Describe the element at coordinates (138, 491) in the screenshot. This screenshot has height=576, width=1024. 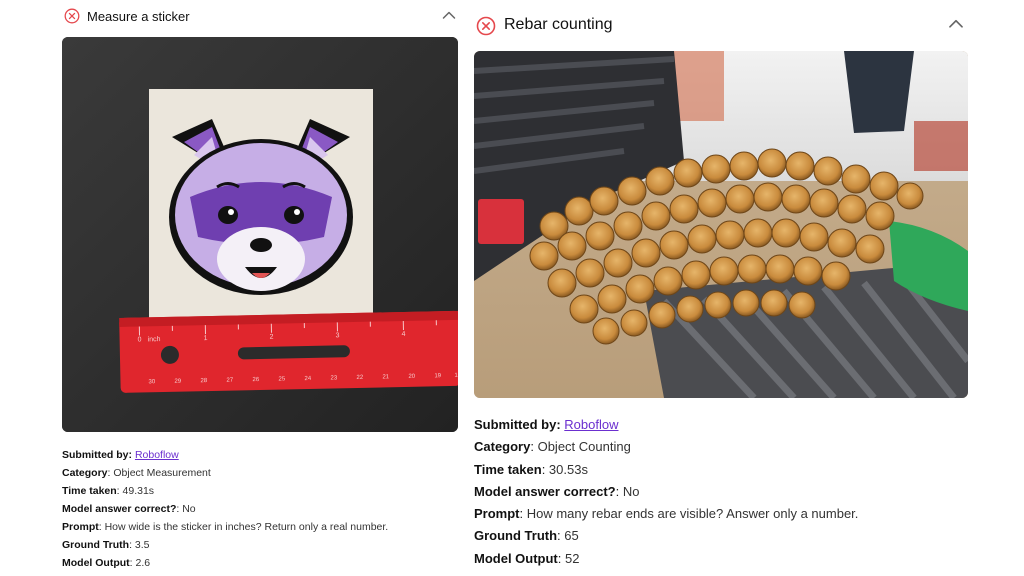
I see `time-value: 49.31s` at that location.